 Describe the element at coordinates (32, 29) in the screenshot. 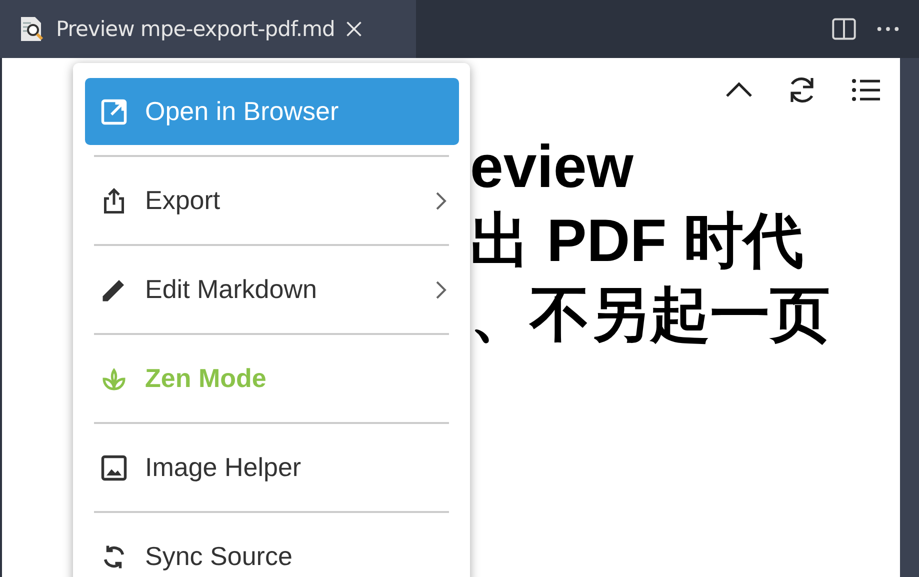

I see `preview-file-icon` at that location.